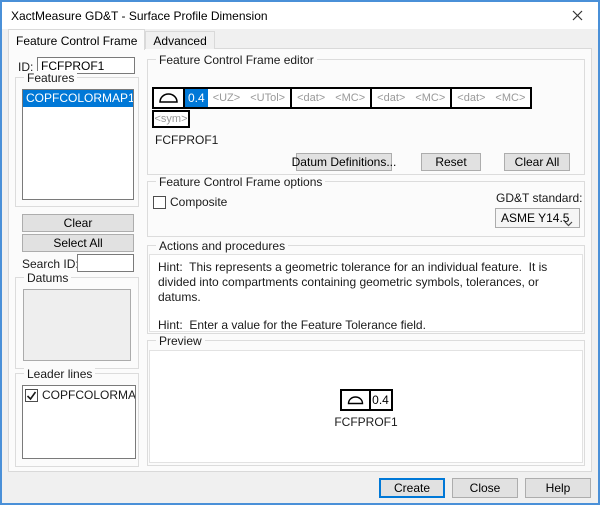 The width and height of the screenshot is (600, 505). I want to click on close-button, so click(577, 15).